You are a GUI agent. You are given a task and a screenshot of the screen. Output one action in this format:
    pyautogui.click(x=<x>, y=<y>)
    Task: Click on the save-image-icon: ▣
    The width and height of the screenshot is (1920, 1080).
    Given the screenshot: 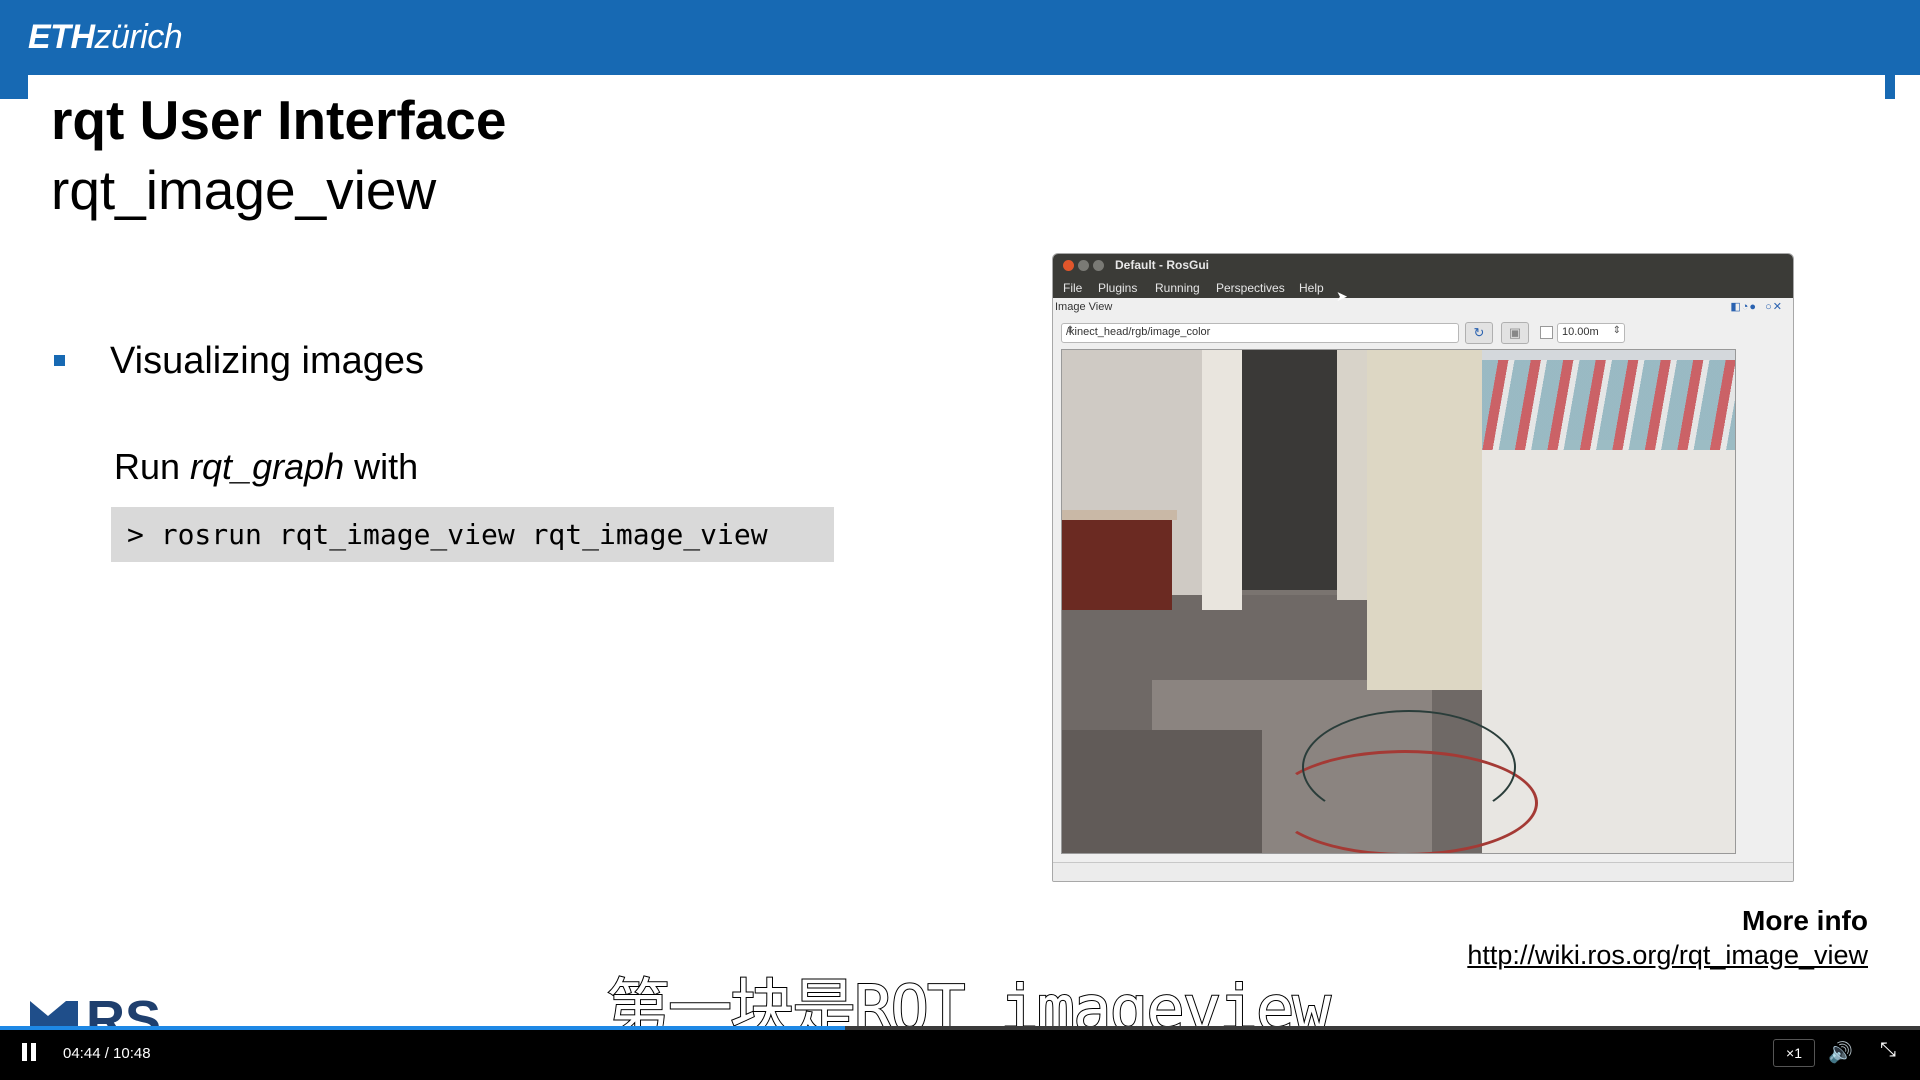 What is the action you would take?
    pyautogui.click(x=1515, y=333)
    